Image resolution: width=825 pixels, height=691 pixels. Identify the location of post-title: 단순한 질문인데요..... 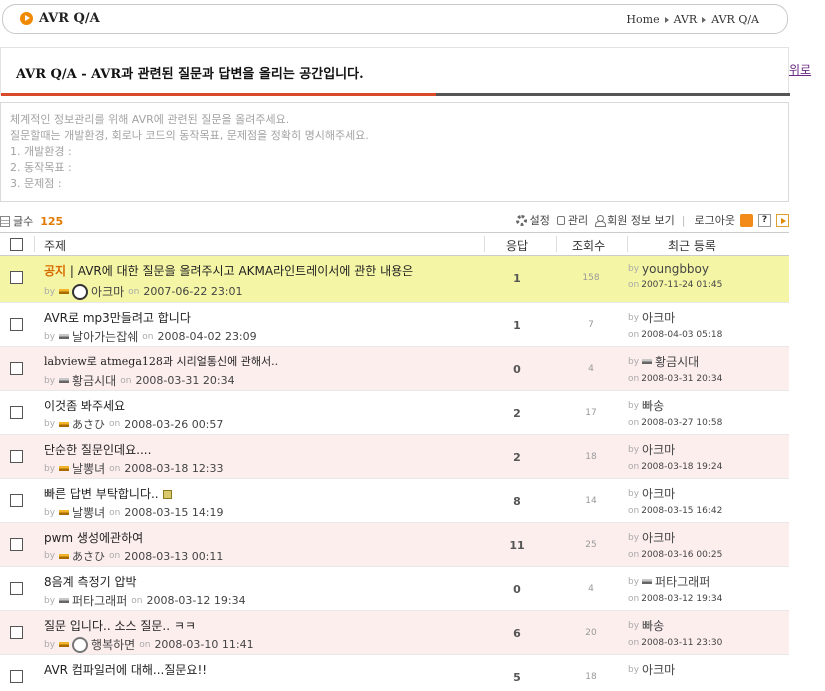
(97, 449).